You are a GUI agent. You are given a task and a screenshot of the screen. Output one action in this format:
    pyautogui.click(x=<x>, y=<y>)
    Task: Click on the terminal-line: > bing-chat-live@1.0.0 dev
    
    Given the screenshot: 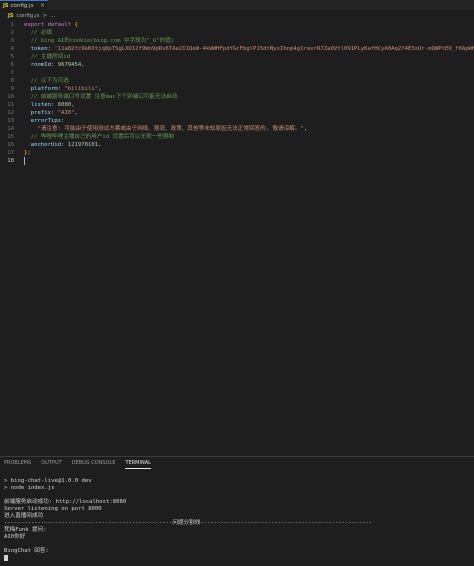 What is the action you would take?
    pyautogui.click(x=48, y=481)
    